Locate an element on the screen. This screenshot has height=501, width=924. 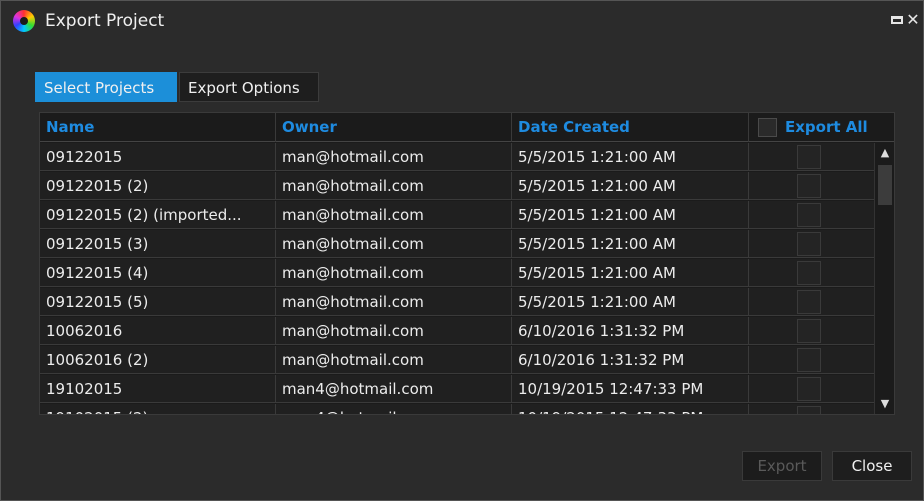
cell-name: 10062016 is located at coordinates (158, 331).